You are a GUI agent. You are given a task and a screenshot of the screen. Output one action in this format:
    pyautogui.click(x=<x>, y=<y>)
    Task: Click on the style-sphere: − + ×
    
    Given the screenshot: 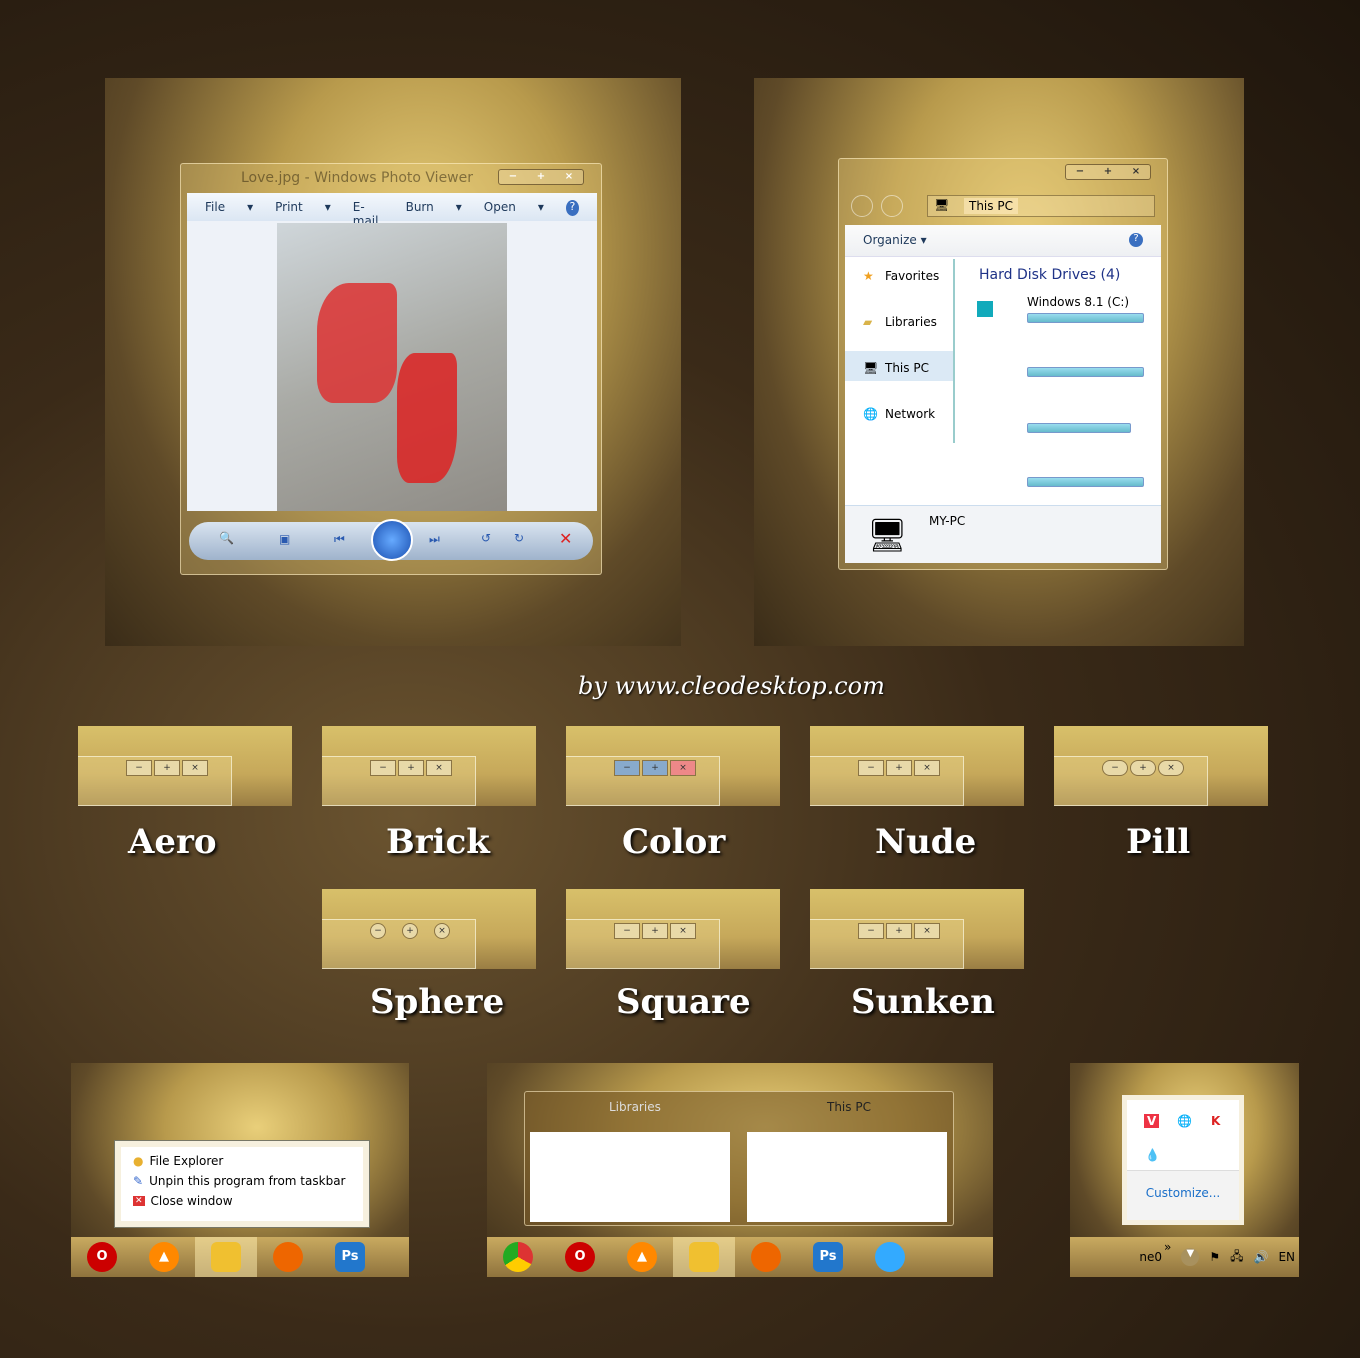 What is the action you would take?
    pyautogui.click(x=429, y=929)
    